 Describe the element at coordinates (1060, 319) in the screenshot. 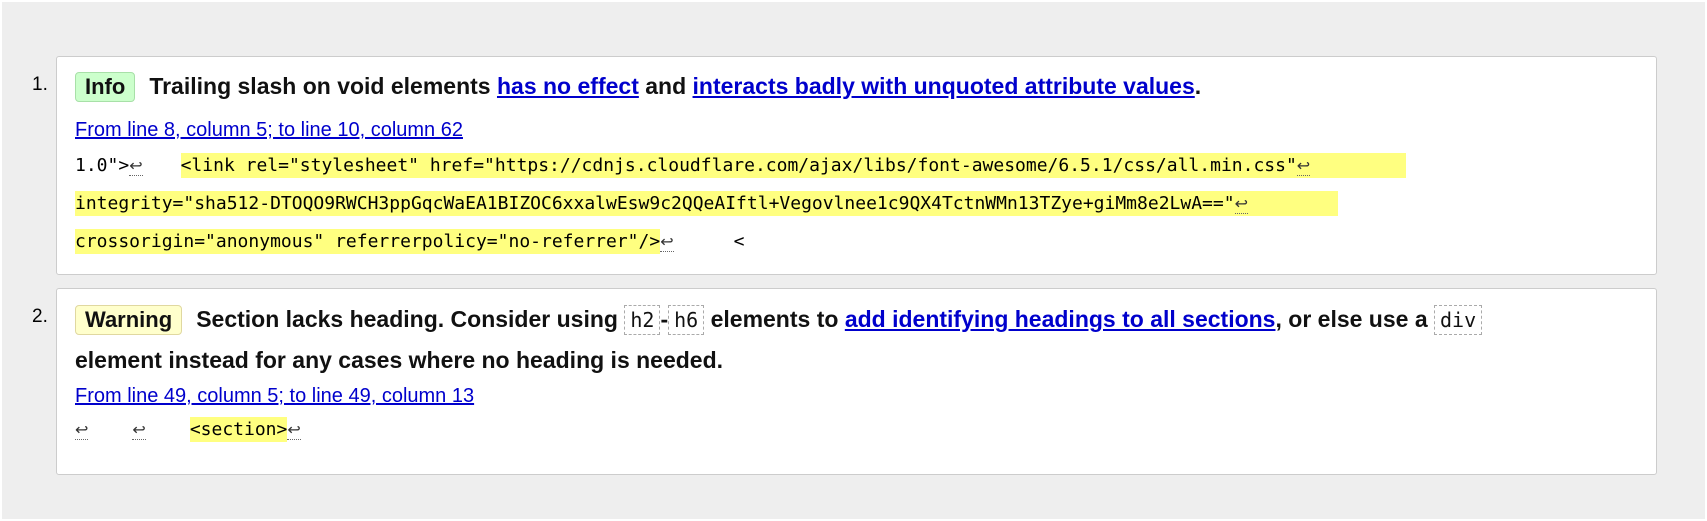

I see `add-headings-link: add identifying headings to all sections` at that location.